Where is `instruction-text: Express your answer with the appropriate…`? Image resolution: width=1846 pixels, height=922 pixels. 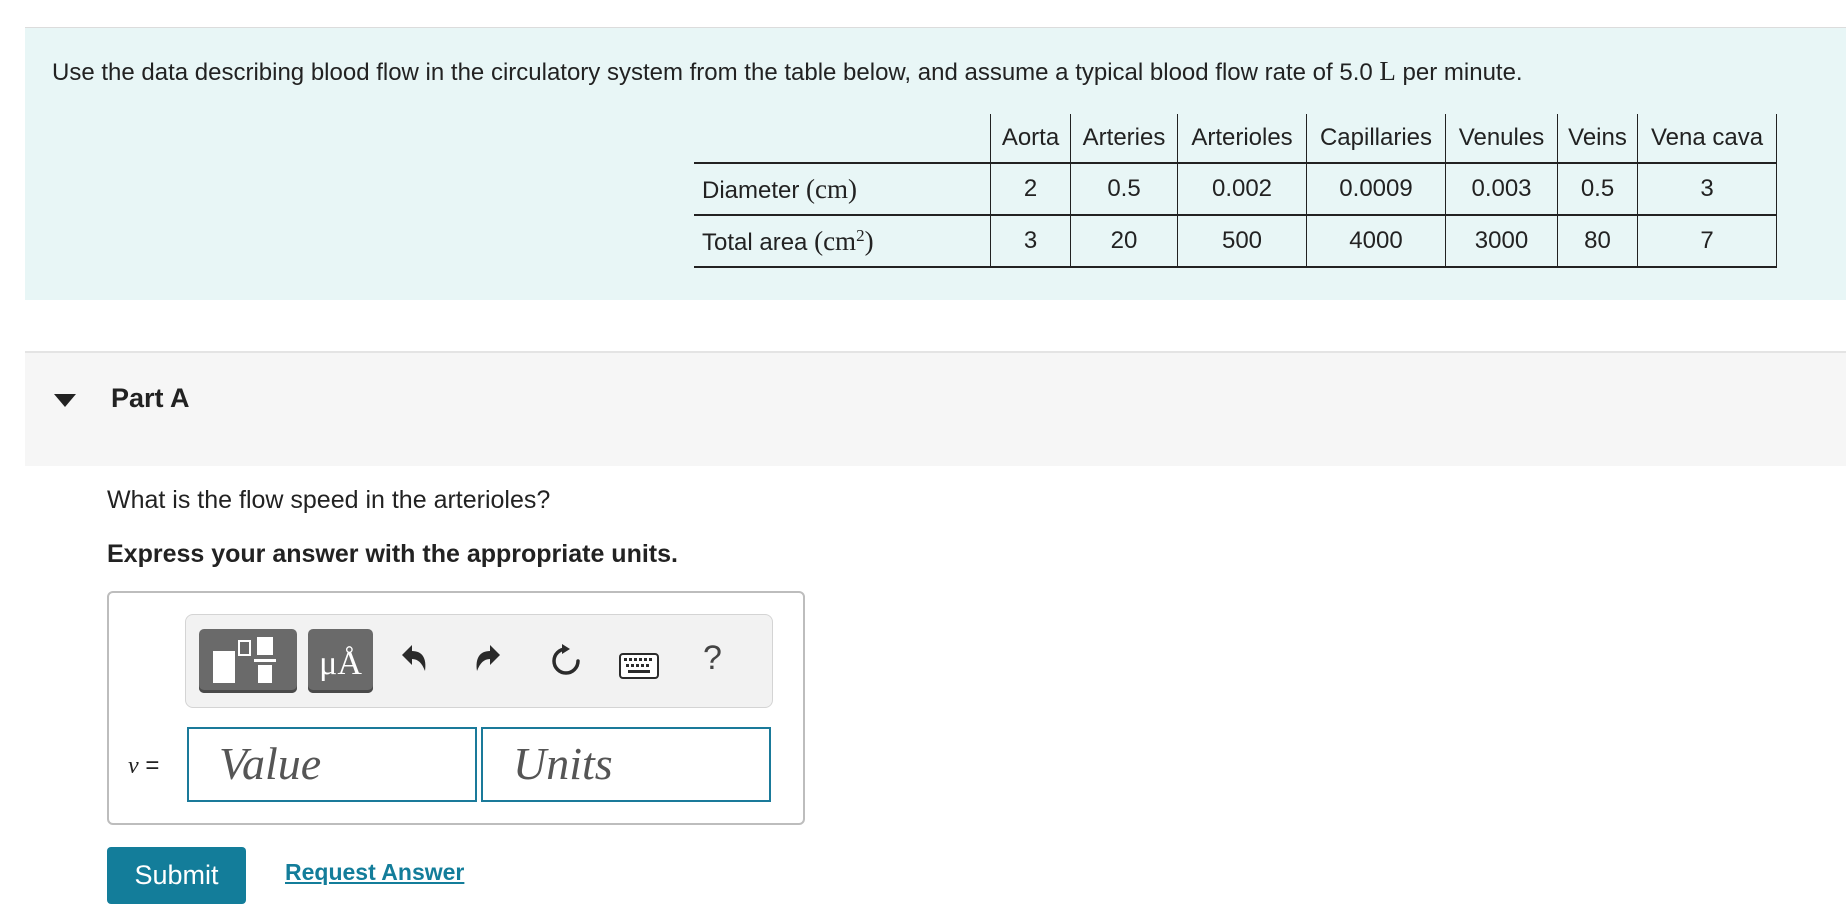
instruction-text: Express your answer with the appropriate… is located at coordinates (392, 554).